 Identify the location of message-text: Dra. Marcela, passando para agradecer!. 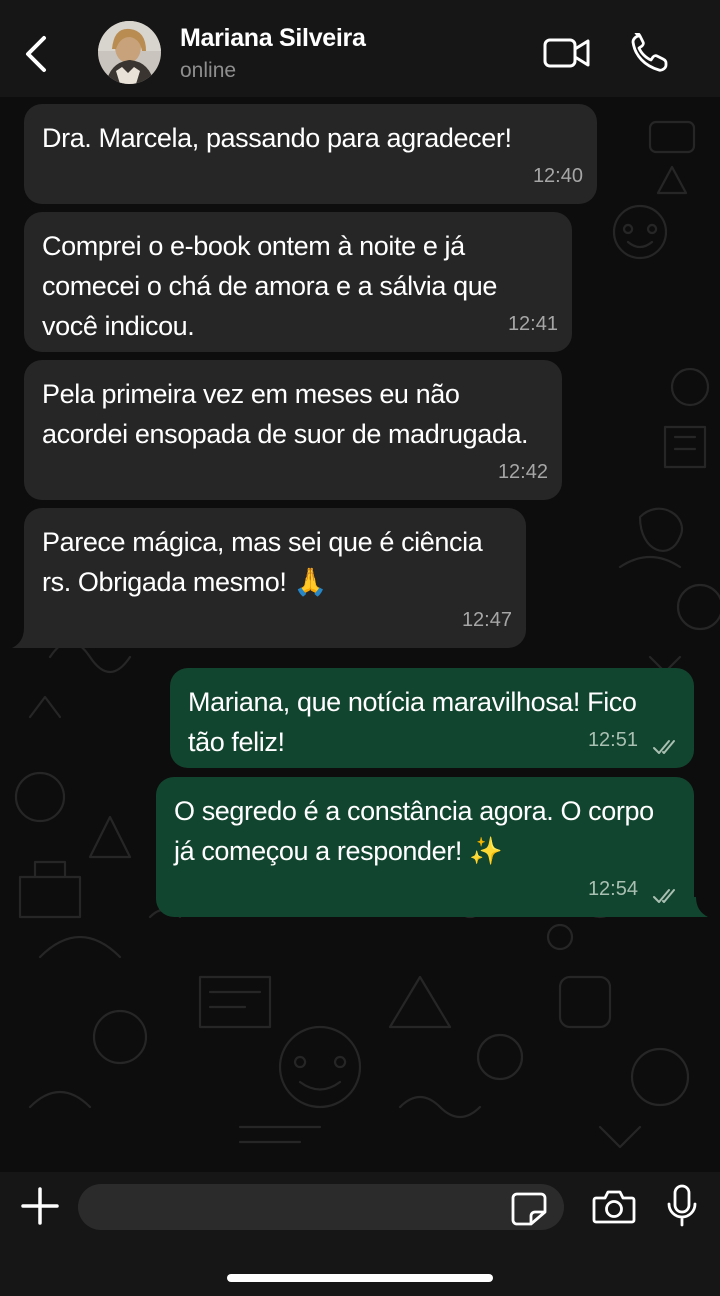
(277, 138).